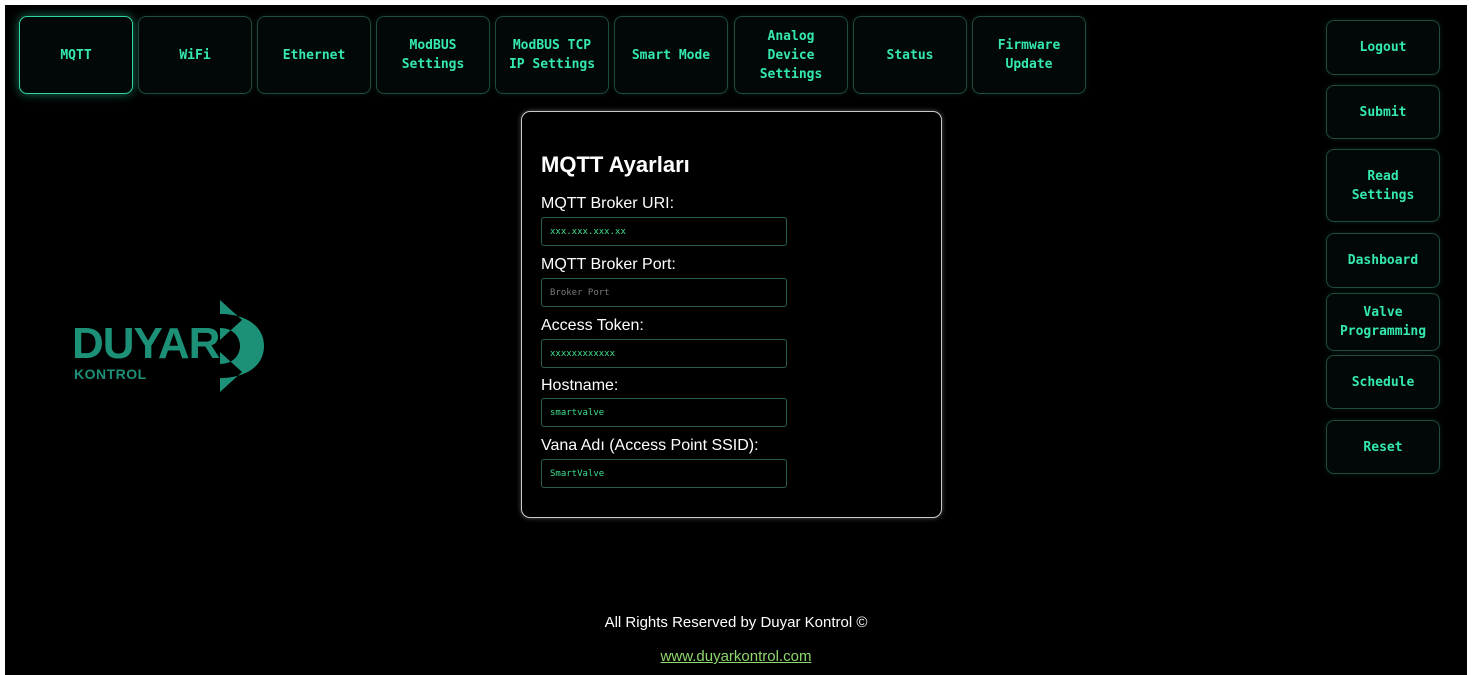 This screenshot has width=1472, height=675. I want to click on tab-ethernet: Ethernet, so click(314, 55).